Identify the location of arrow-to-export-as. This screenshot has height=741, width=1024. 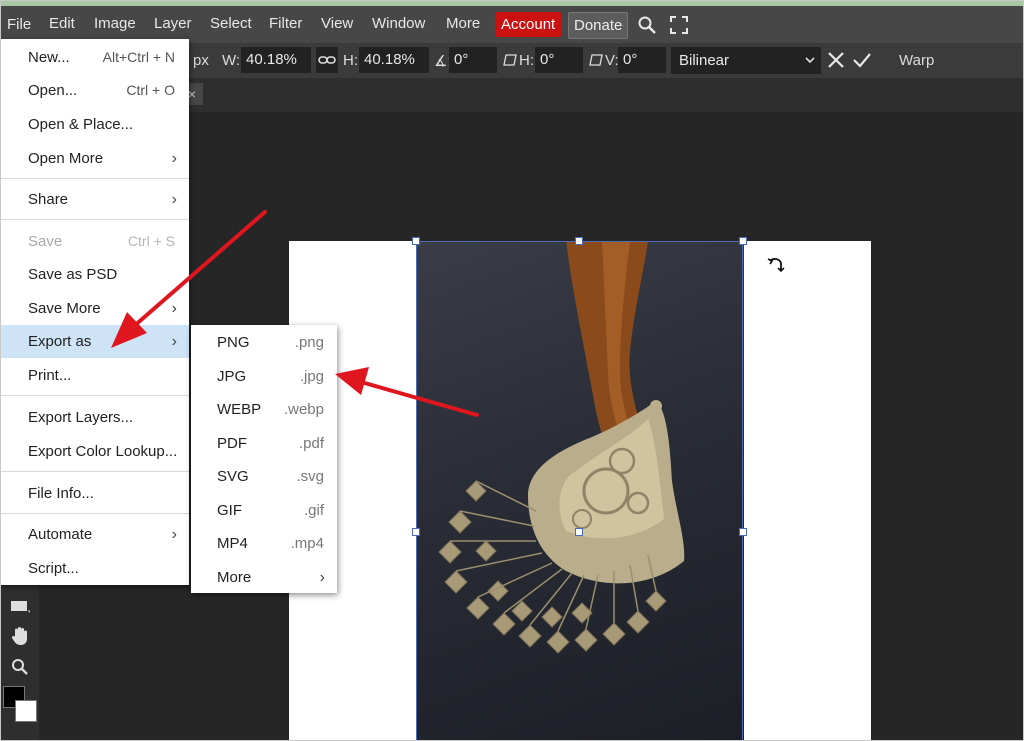
(189, 279).